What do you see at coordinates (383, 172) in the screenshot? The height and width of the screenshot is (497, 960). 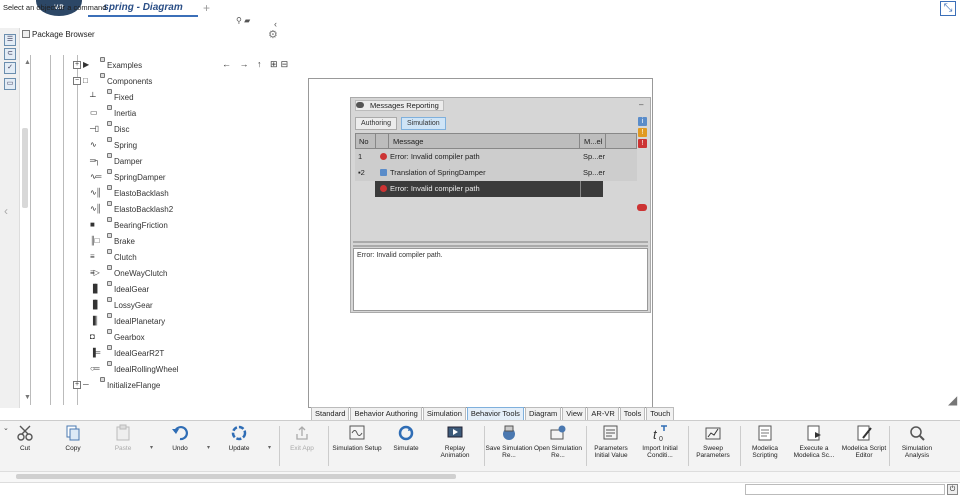 I see `info-icon` at bounding box center [383, 172].